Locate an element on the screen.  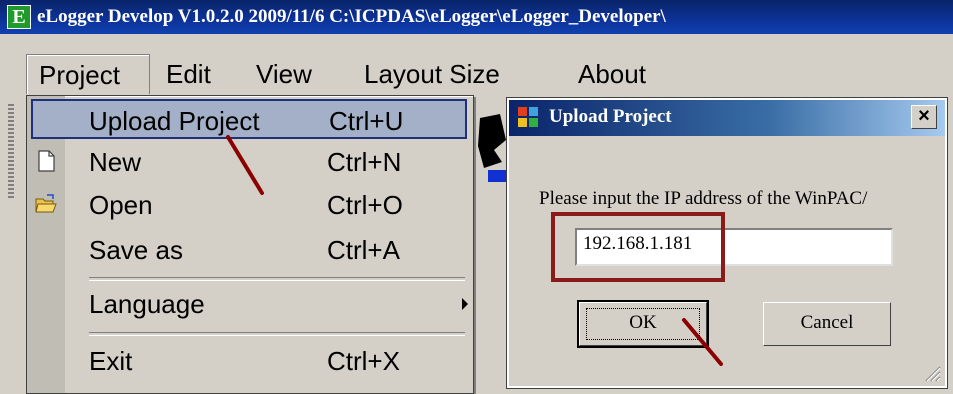
cancel-button: Cancel is located at coordinates (827, 324).